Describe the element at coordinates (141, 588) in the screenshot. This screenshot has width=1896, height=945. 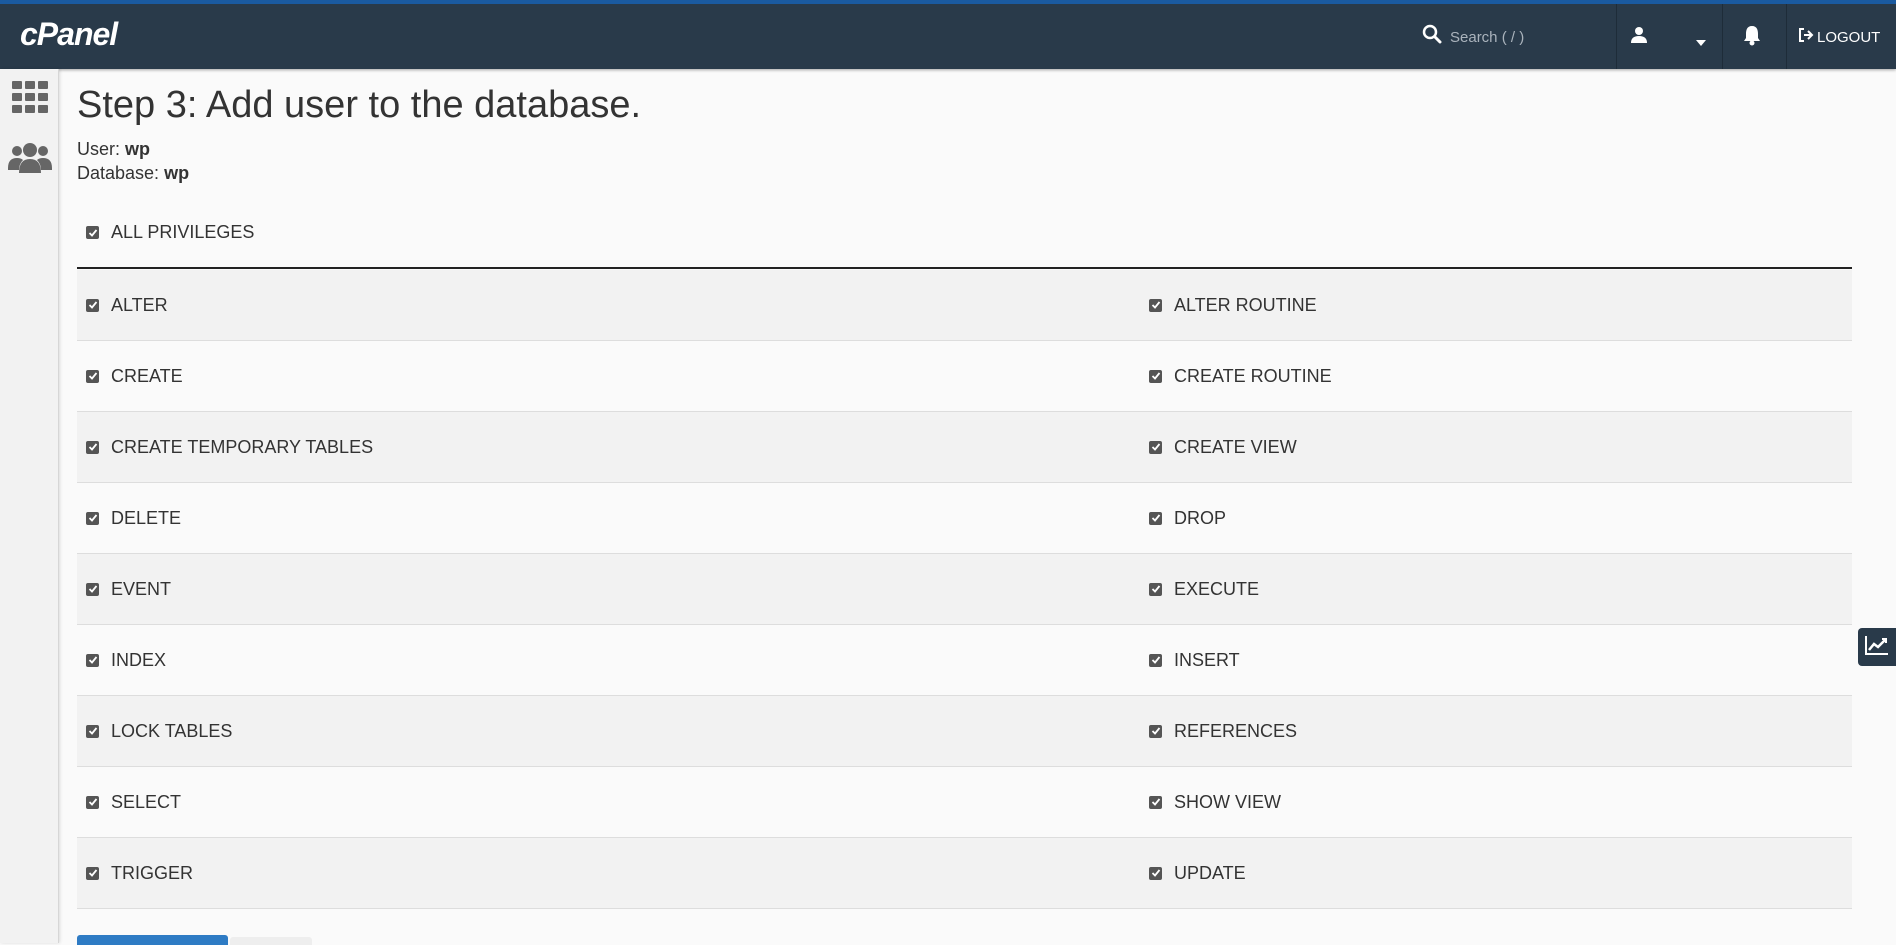
I see `privilege-label: EVENT` at that location.